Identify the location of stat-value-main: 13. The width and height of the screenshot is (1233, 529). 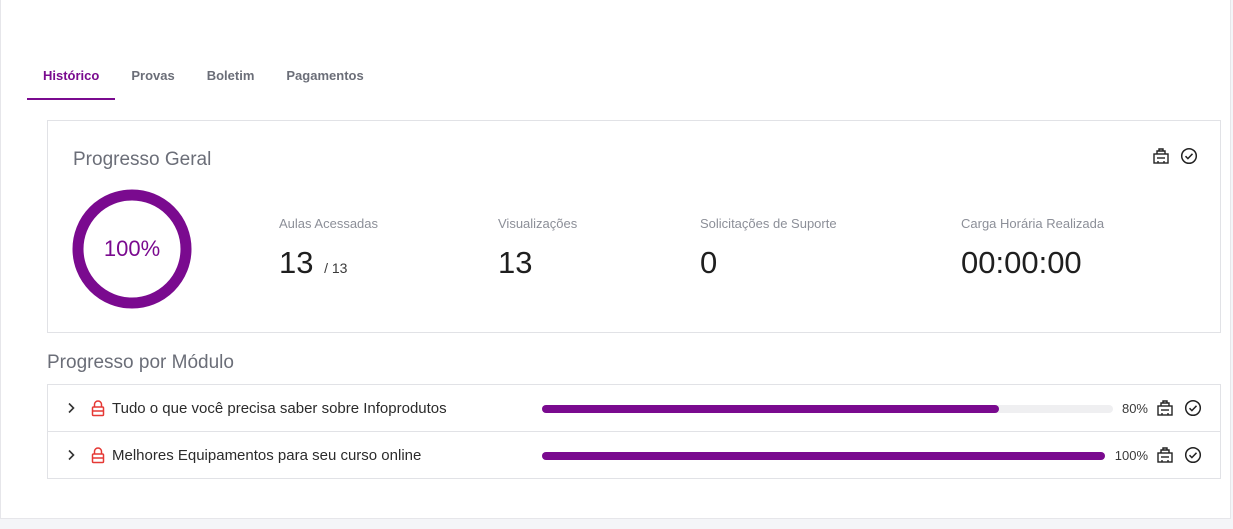
(296, 262).